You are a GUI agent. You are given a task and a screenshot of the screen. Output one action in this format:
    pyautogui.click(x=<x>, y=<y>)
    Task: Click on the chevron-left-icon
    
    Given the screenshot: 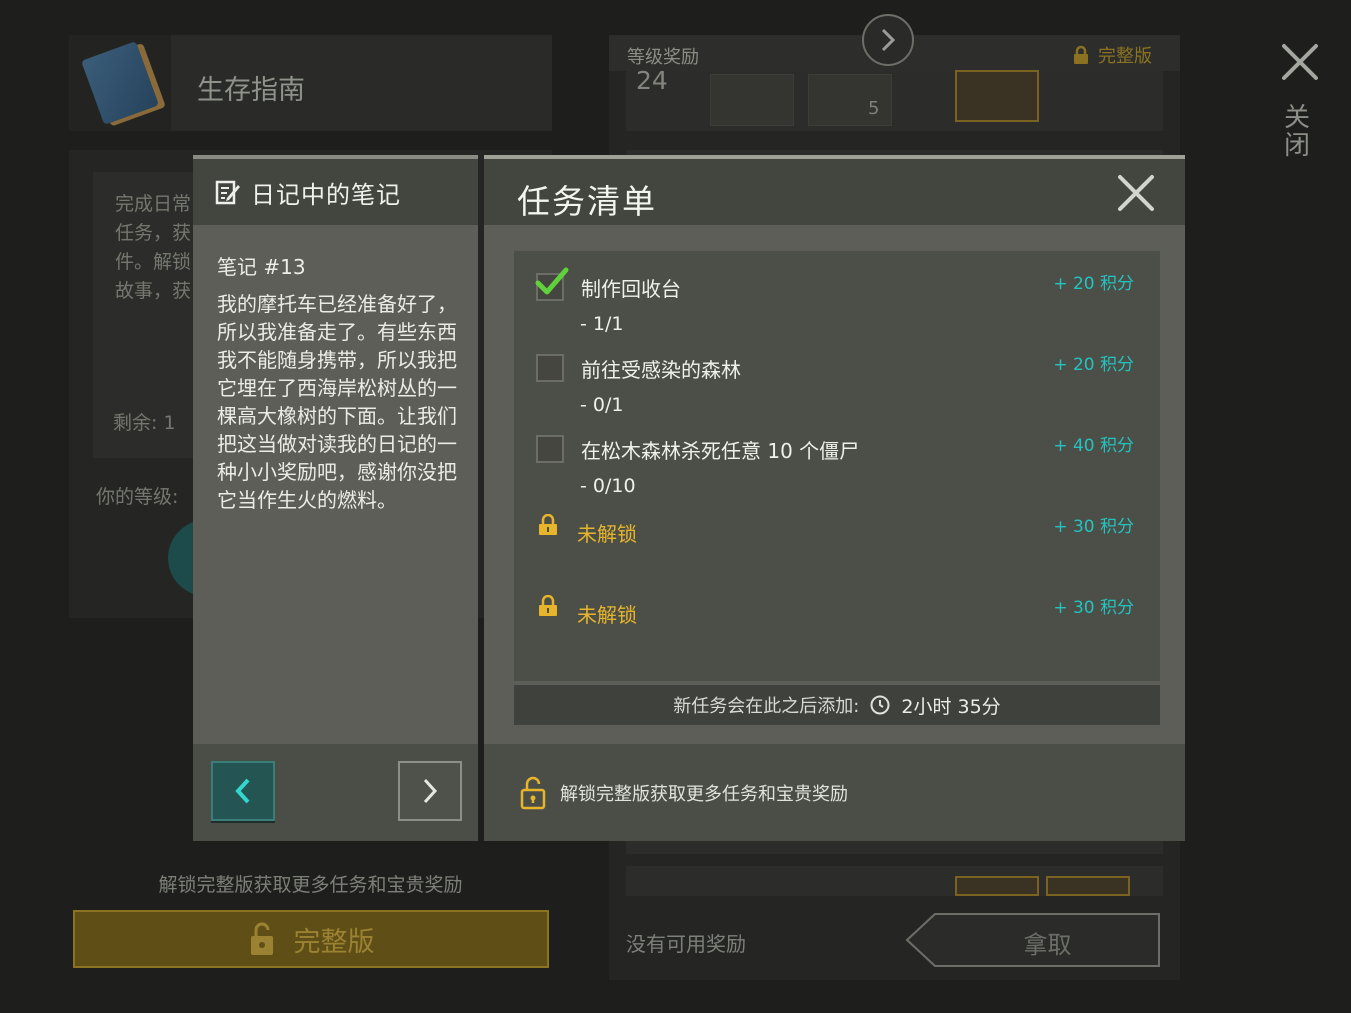 What is the action you would take?
    pyautogui.click(x=242, y=791)
    